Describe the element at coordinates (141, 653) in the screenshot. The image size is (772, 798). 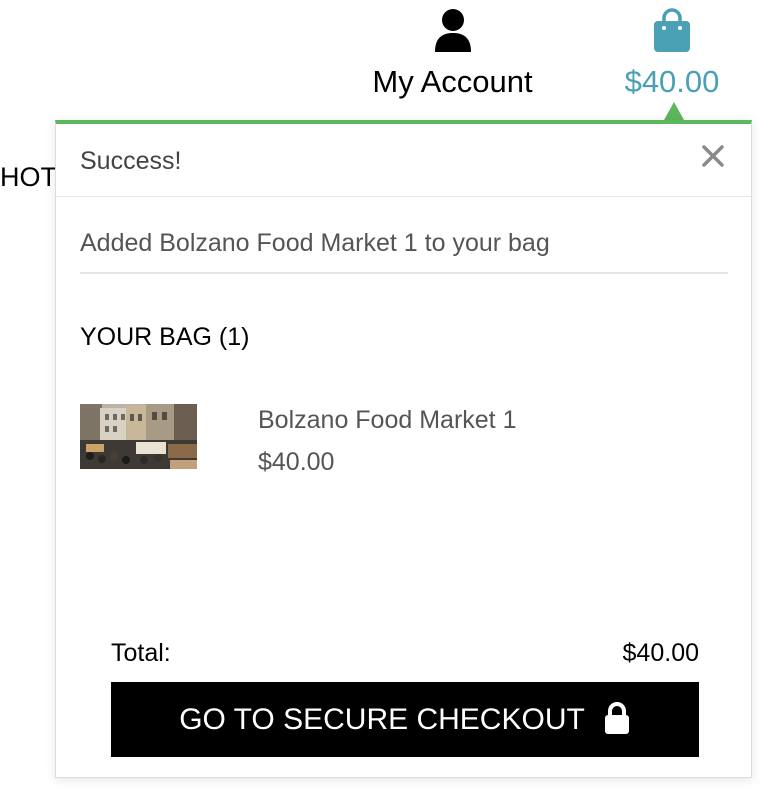
I see `total-label: Total:` at that location.